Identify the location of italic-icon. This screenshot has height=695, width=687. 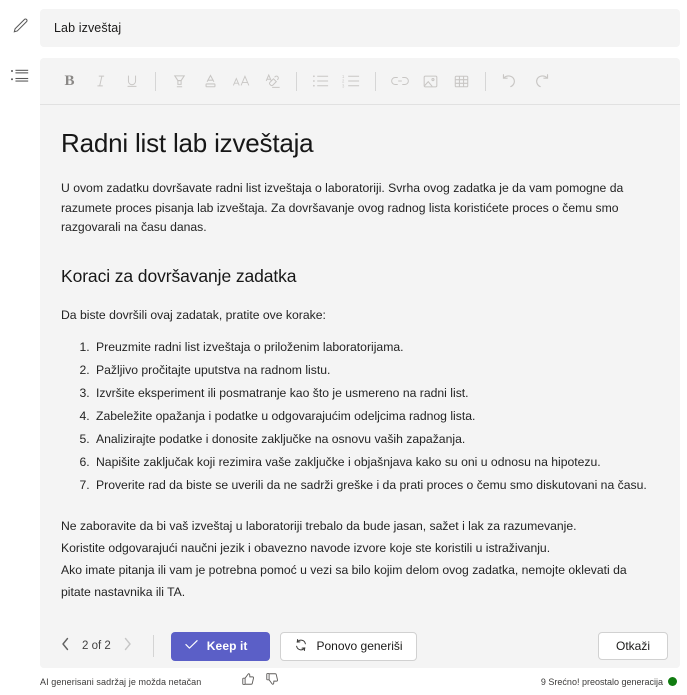
(101, 81).